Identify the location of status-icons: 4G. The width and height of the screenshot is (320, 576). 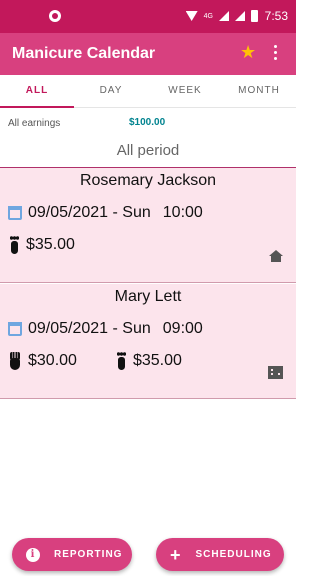
(221, 16).